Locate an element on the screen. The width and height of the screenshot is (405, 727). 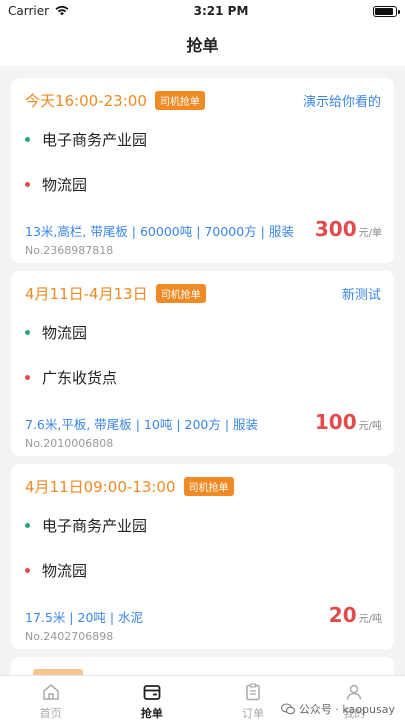
order-card-header: 4月11日09:00-13:00 司机抢单 is located at coordinates (203, 486).